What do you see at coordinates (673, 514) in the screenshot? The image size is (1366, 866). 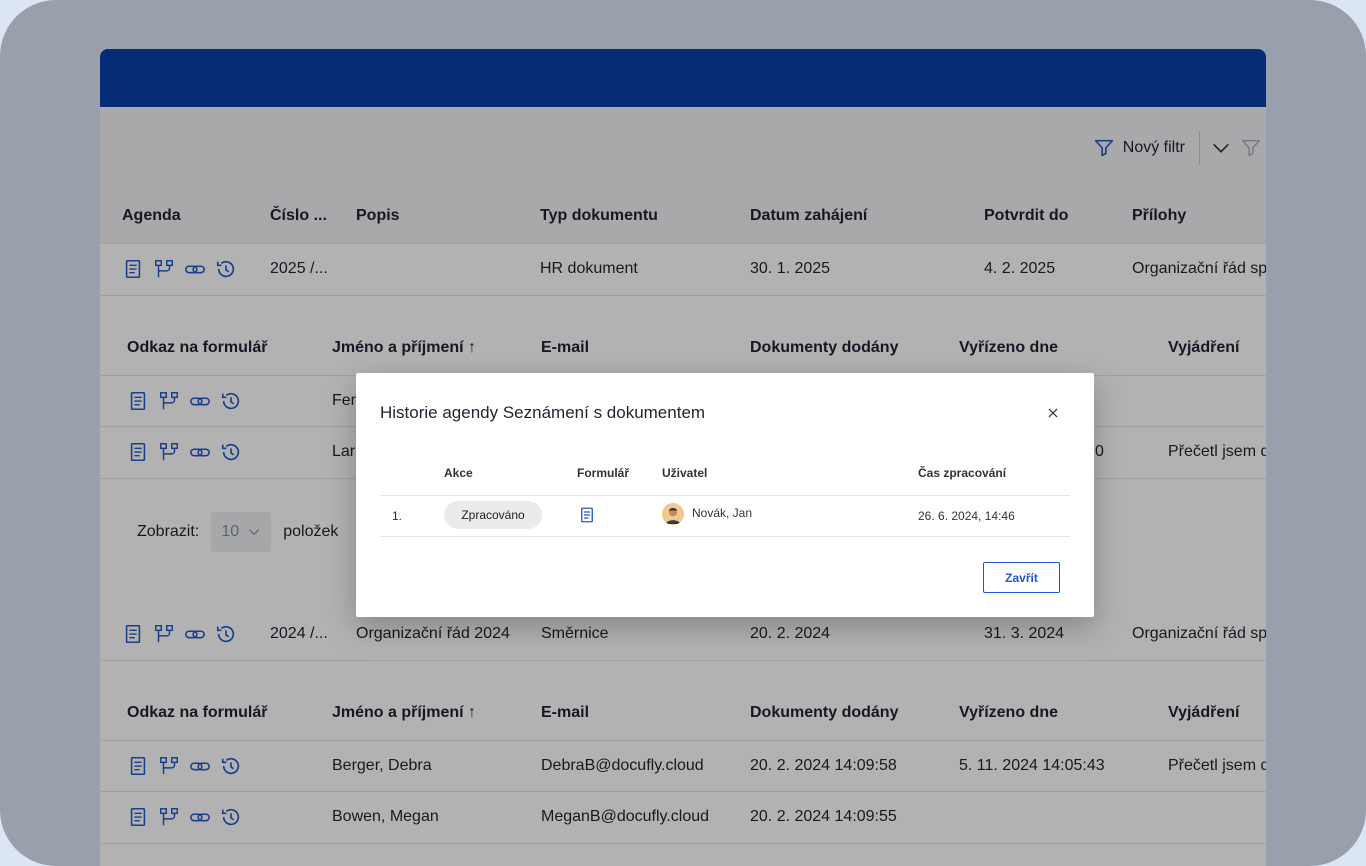 I see `avatar` at bounding box center [673, 514].